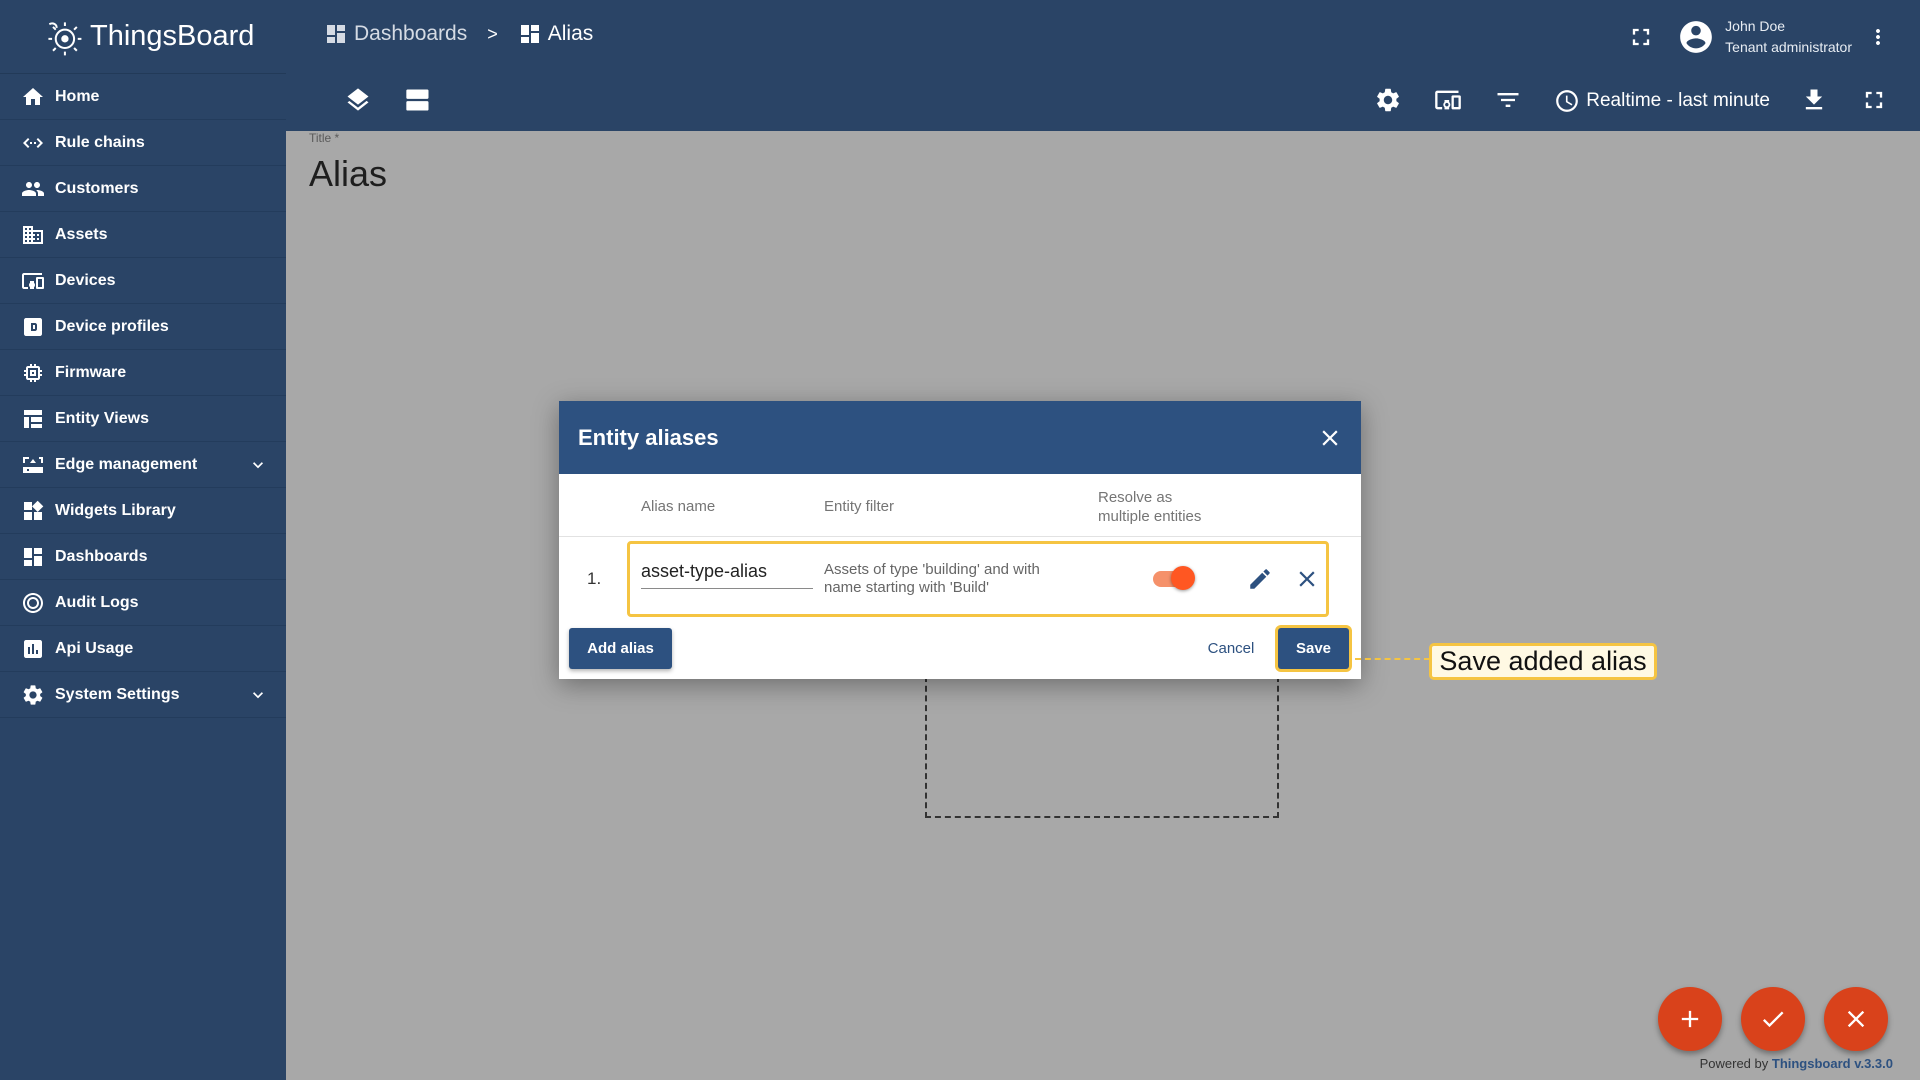 The height and width of the screenshot is (1080, 1920). What do you see at coordinates (1773, 1019) in the screenshot?
I see `apply-changes-fab` at bounding box center [1773, 1019].